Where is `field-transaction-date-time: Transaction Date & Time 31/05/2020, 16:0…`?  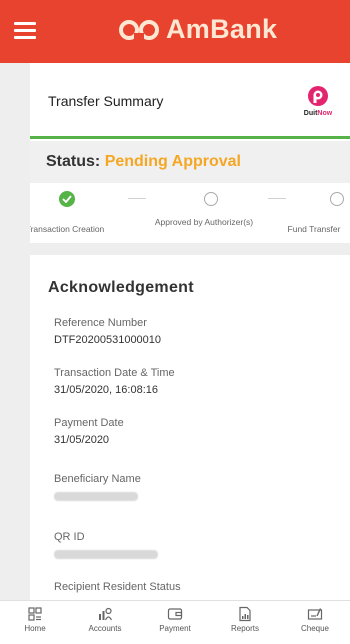 field-transaction-date-time: Transaction Date & Time 31/05/2020, 16:0… is located at coordinates (114, 382).